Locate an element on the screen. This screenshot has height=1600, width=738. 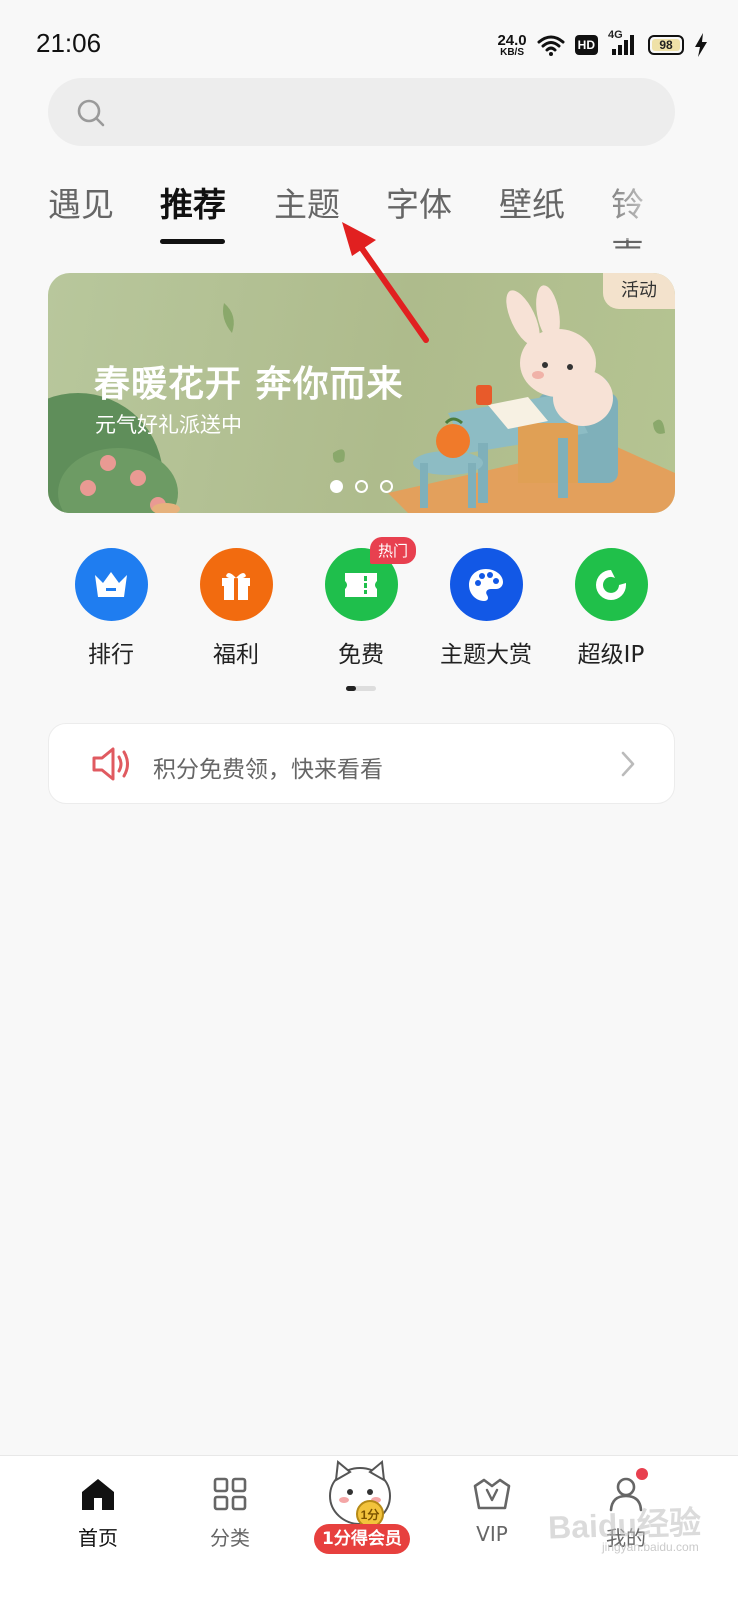
battery-icon: 98 is located at coordinates (666, 45).